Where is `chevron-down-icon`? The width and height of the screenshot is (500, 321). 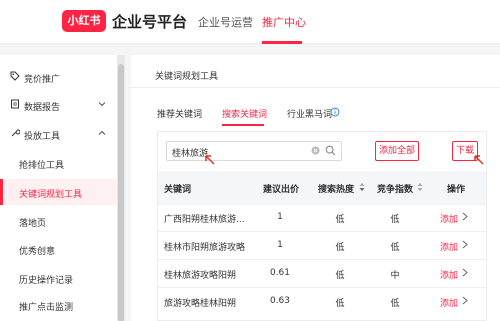 chevron-down-icon is located at coordinates (102, 104).